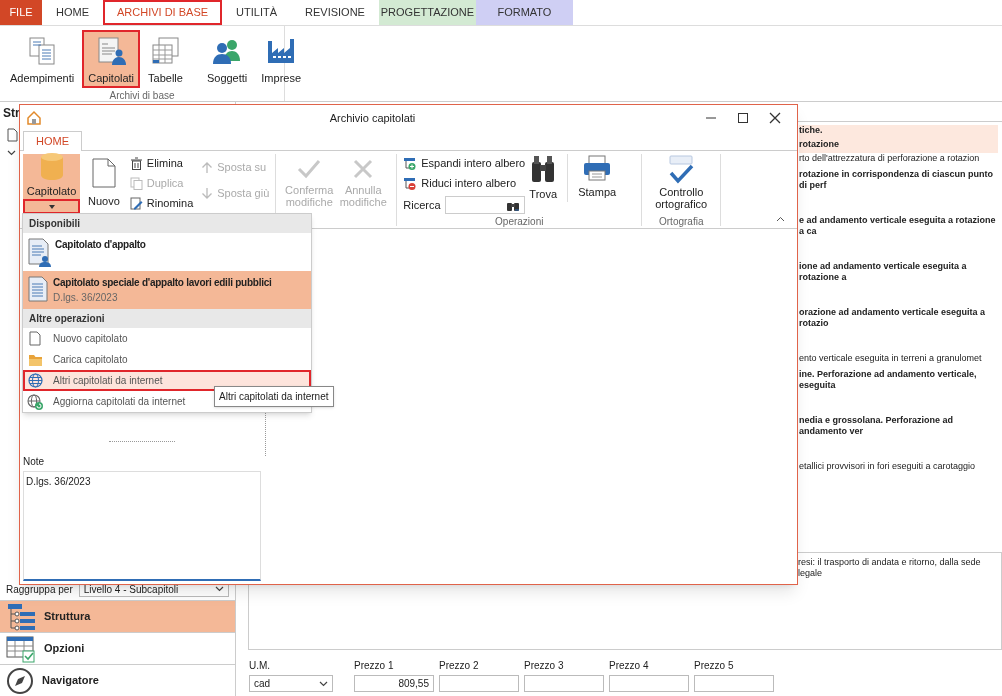  What do you see at coordinates (51, 176) in the screenshot?
I see `ribbon-button: Capitolato` at bounding box center [51, 176].